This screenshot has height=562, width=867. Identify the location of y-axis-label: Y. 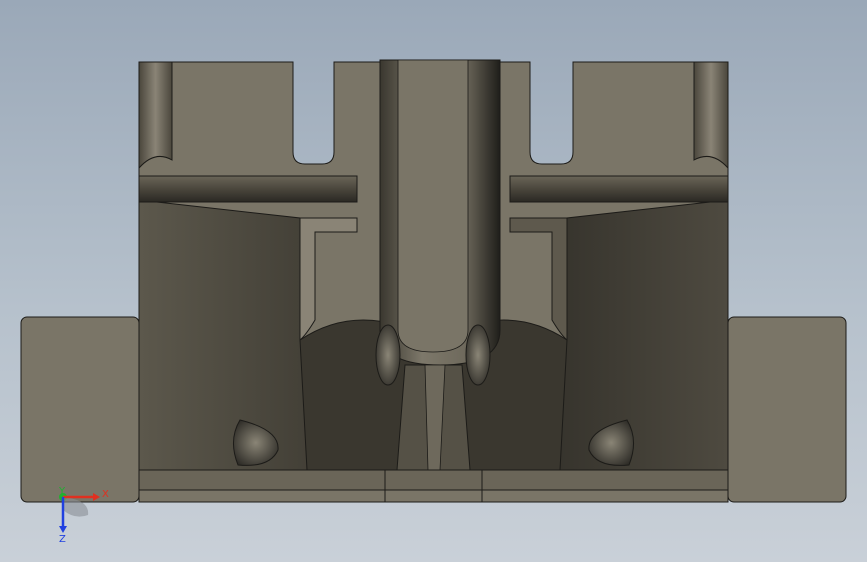
(62, 491).